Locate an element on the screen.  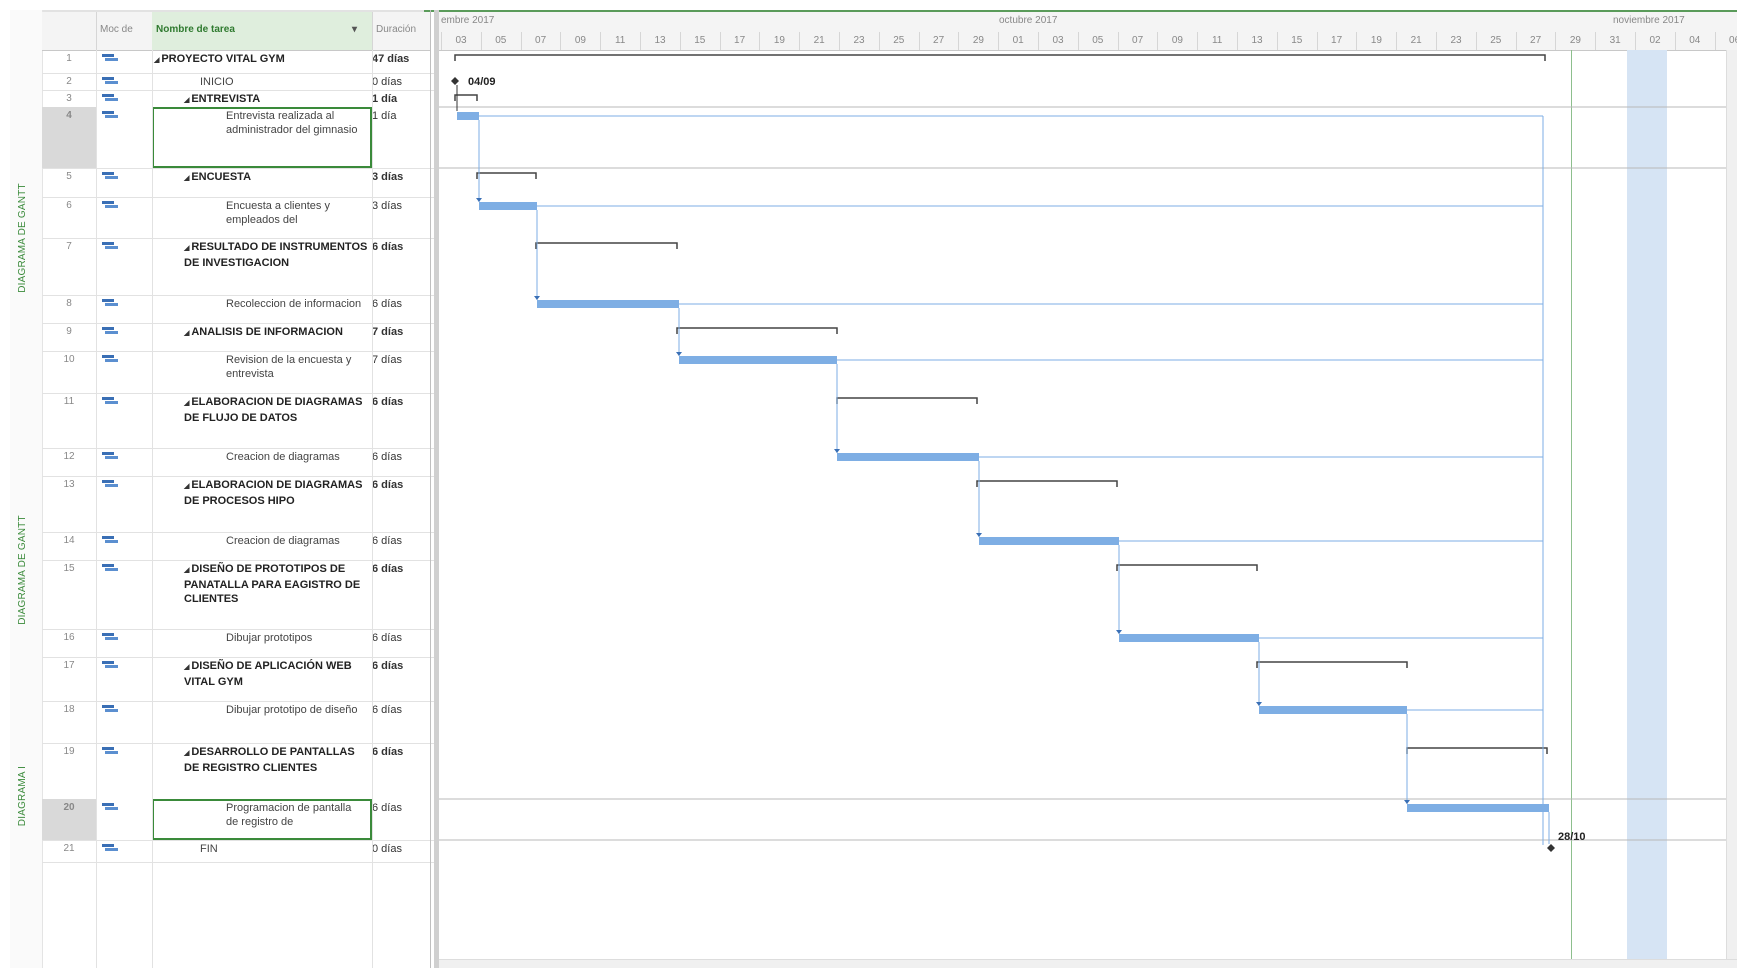
row-number: 20 is located at coordinates (69, 808).